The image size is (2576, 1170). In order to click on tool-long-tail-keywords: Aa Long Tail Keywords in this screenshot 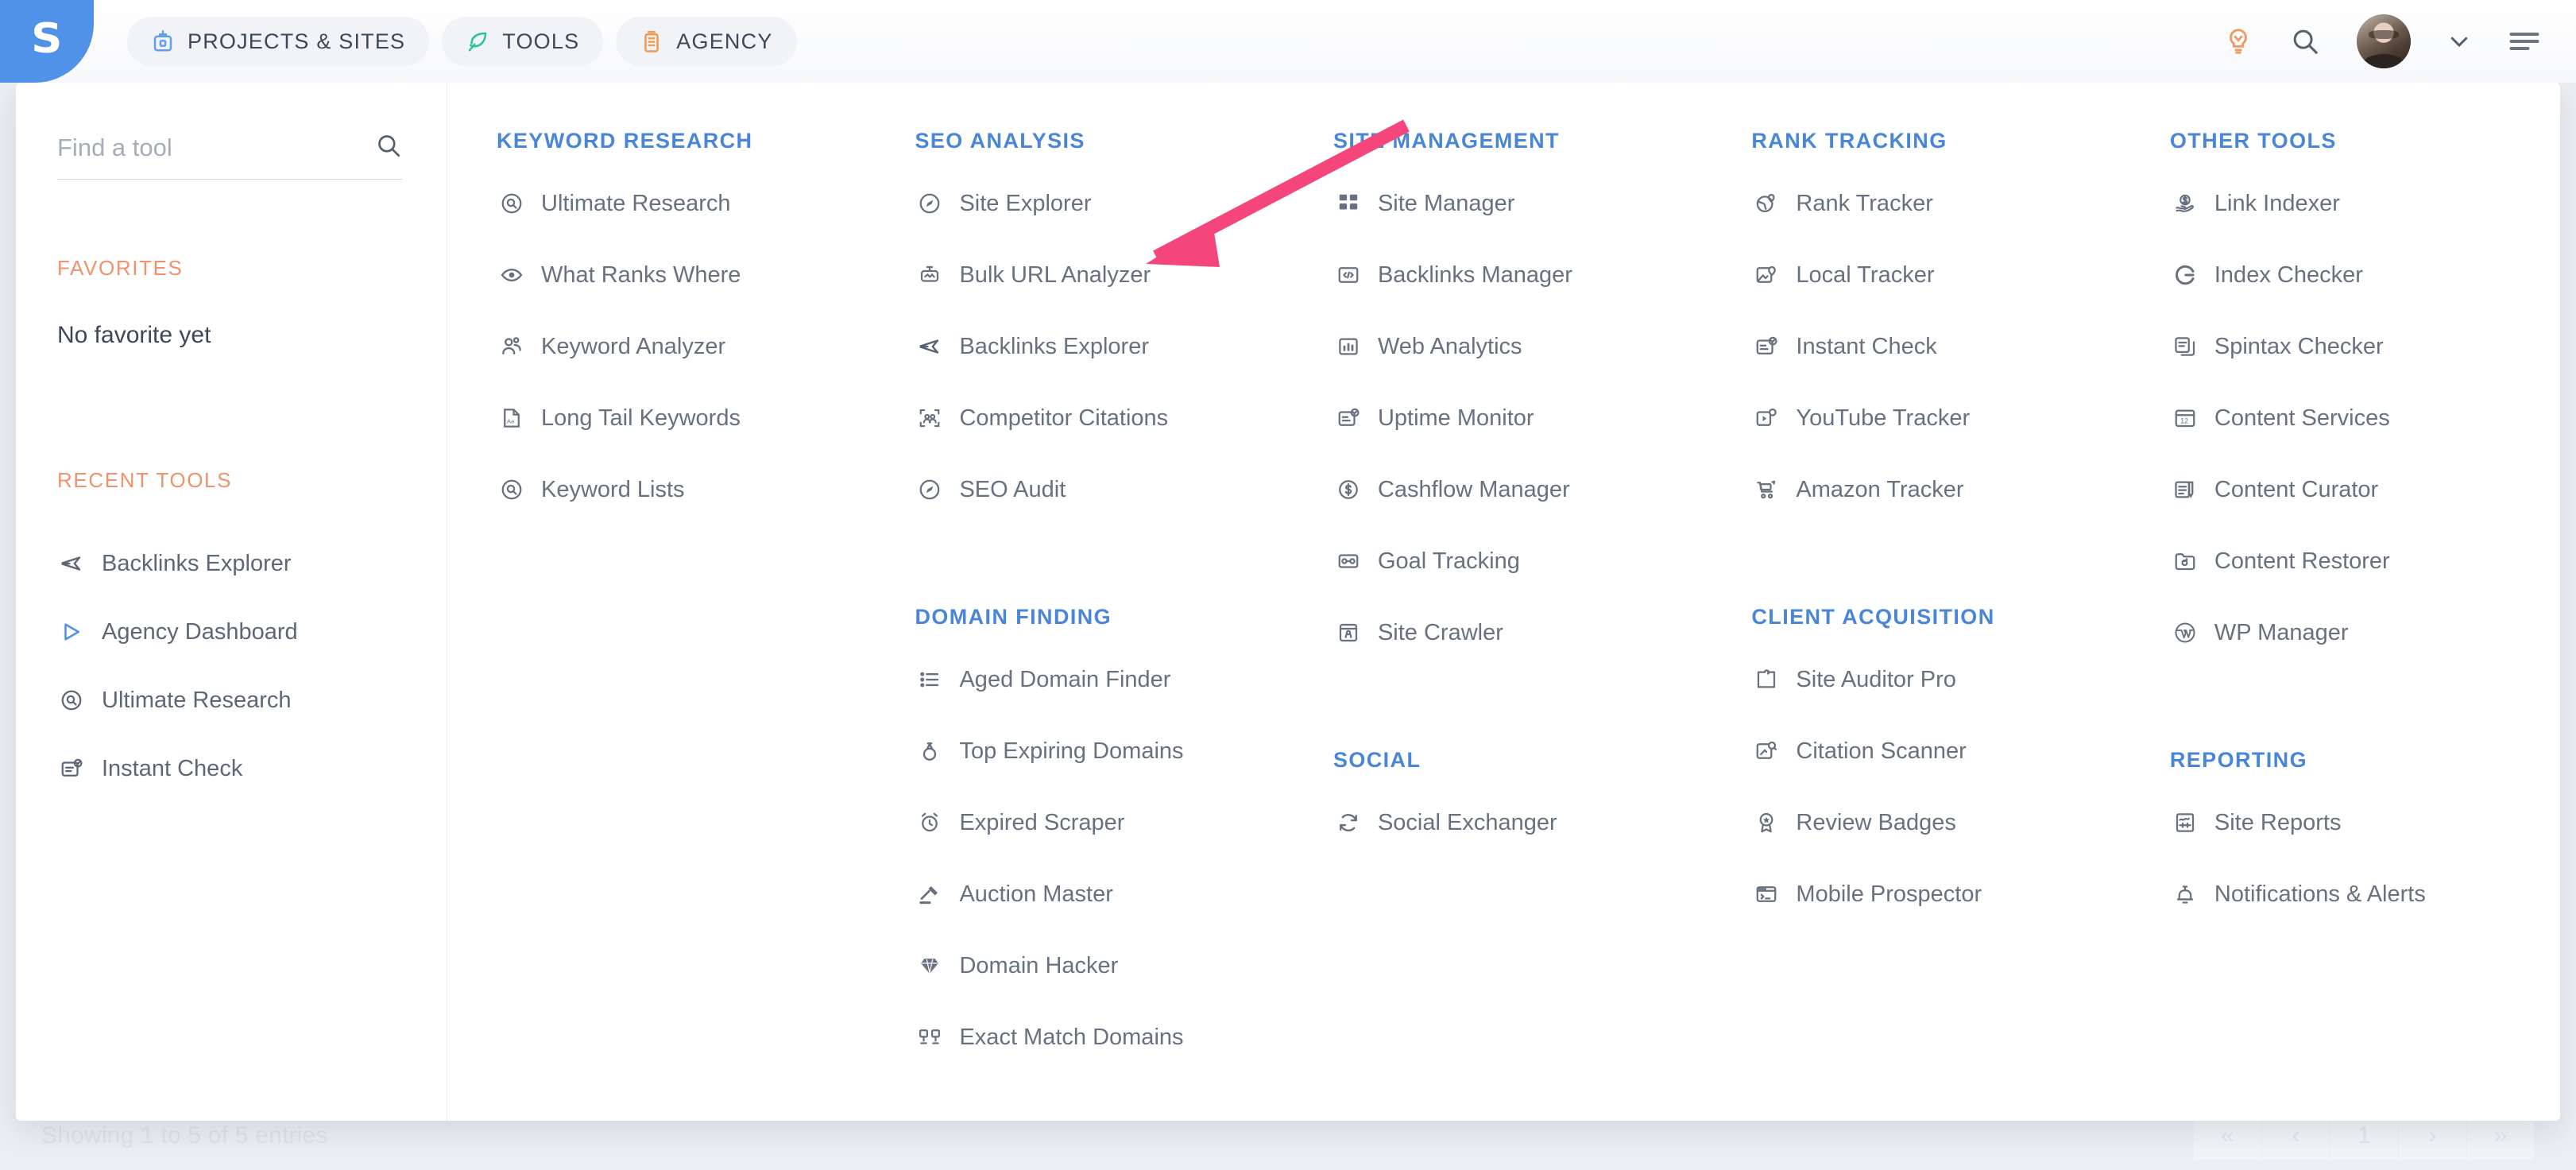, I will do `click(681, 418)`.